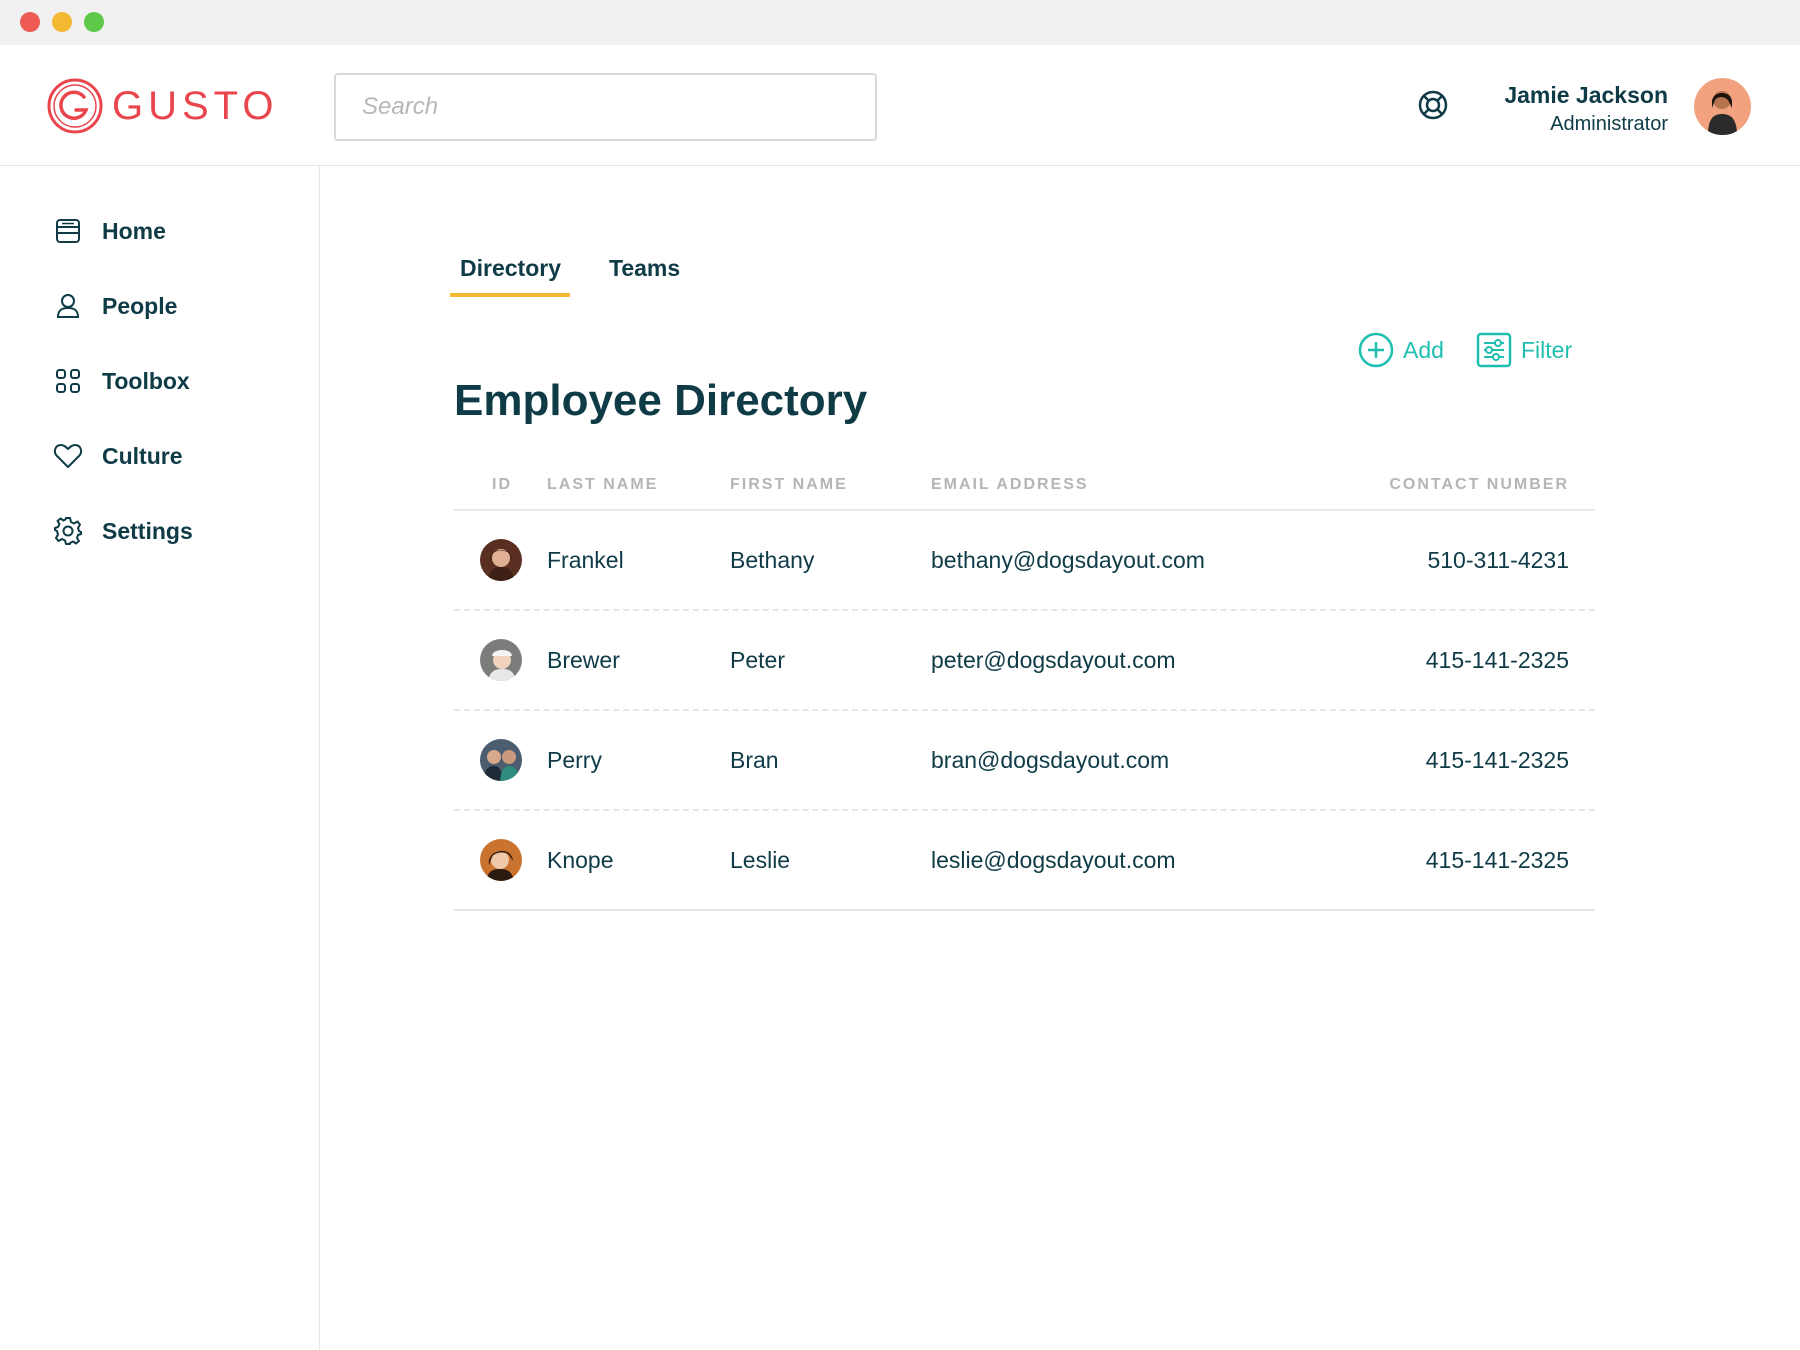  I want to click on cell-email: leslie@dogsdayout.com, so click(1053, 860).